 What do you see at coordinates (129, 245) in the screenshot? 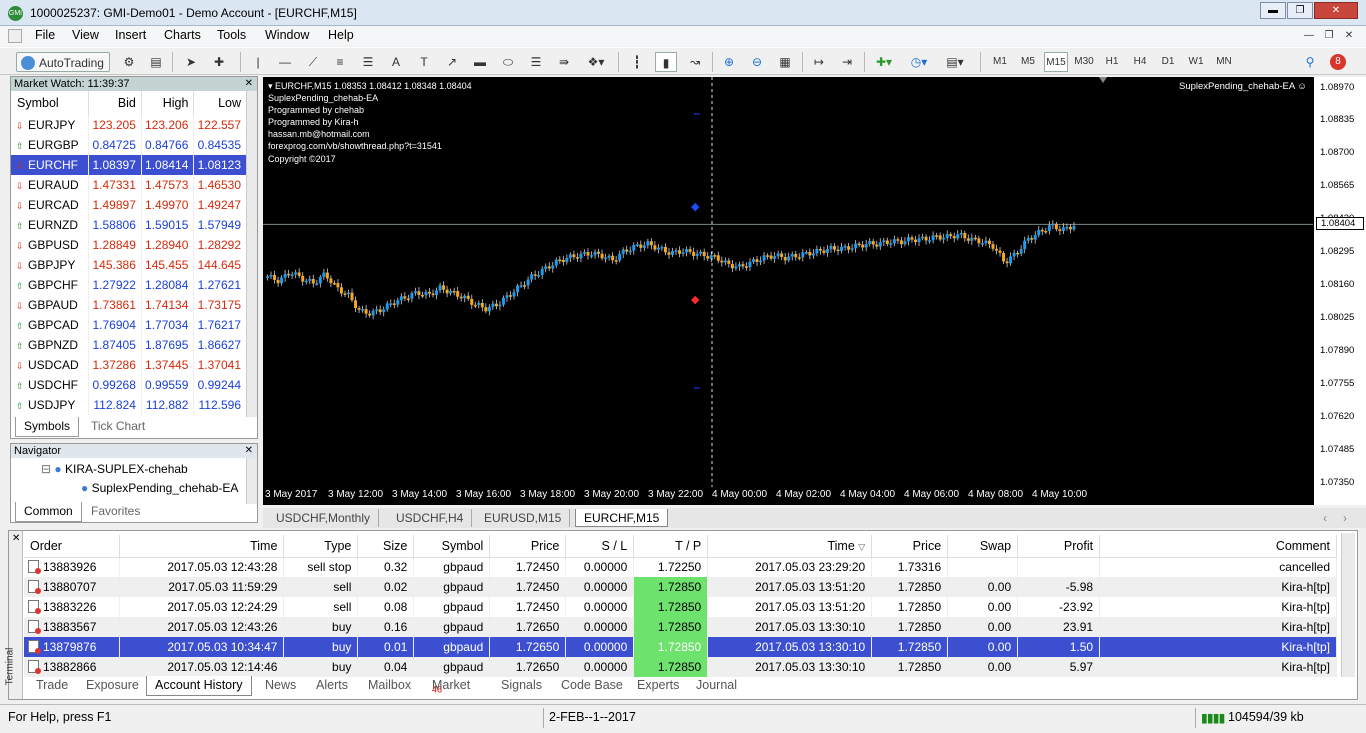
I see `market-watch-row: ⇩ GBPUSD 1.28849 1.28940 1.28292` at bounding box center [129, 245].